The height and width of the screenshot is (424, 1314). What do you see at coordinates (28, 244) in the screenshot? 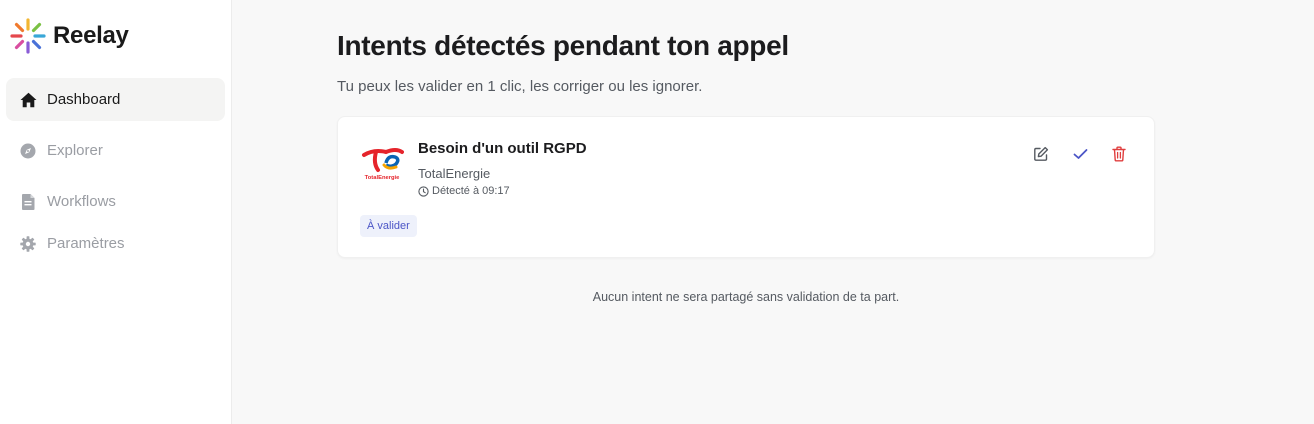
I see `gear-icon` at bounding box center [28, 244].